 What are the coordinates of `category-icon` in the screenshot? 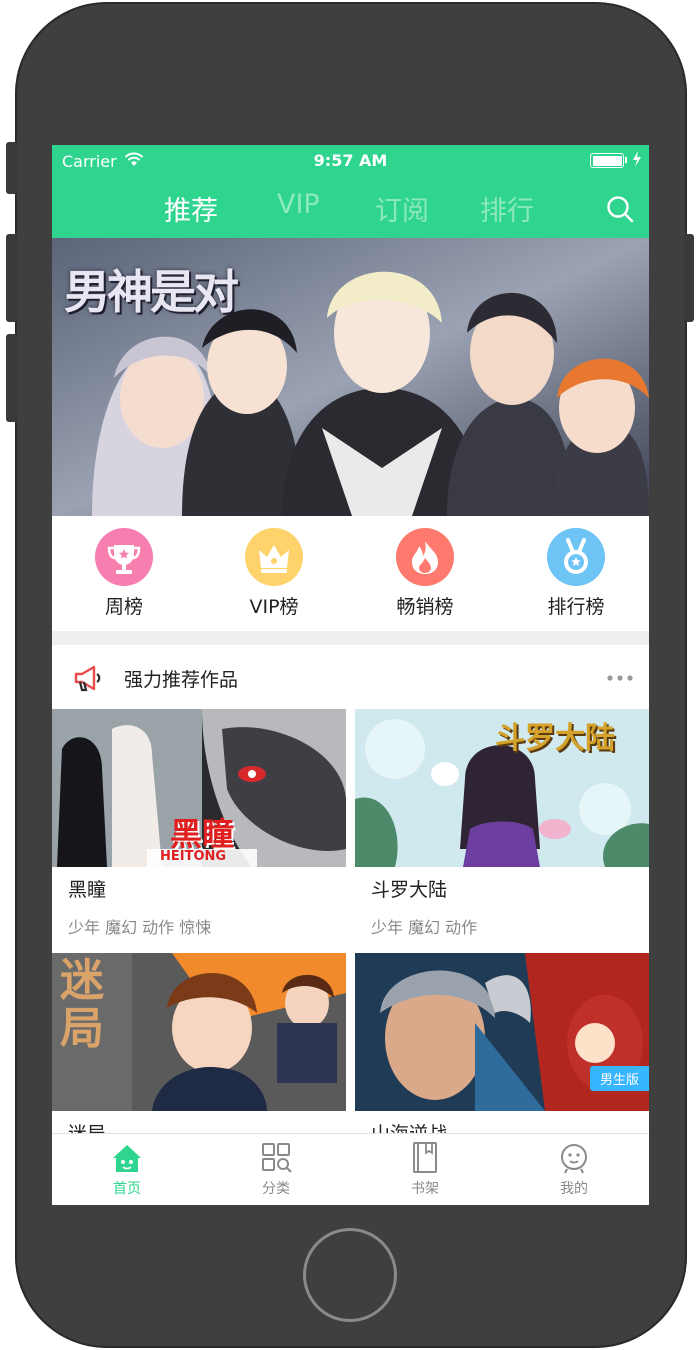 It's located at (277, 1158).